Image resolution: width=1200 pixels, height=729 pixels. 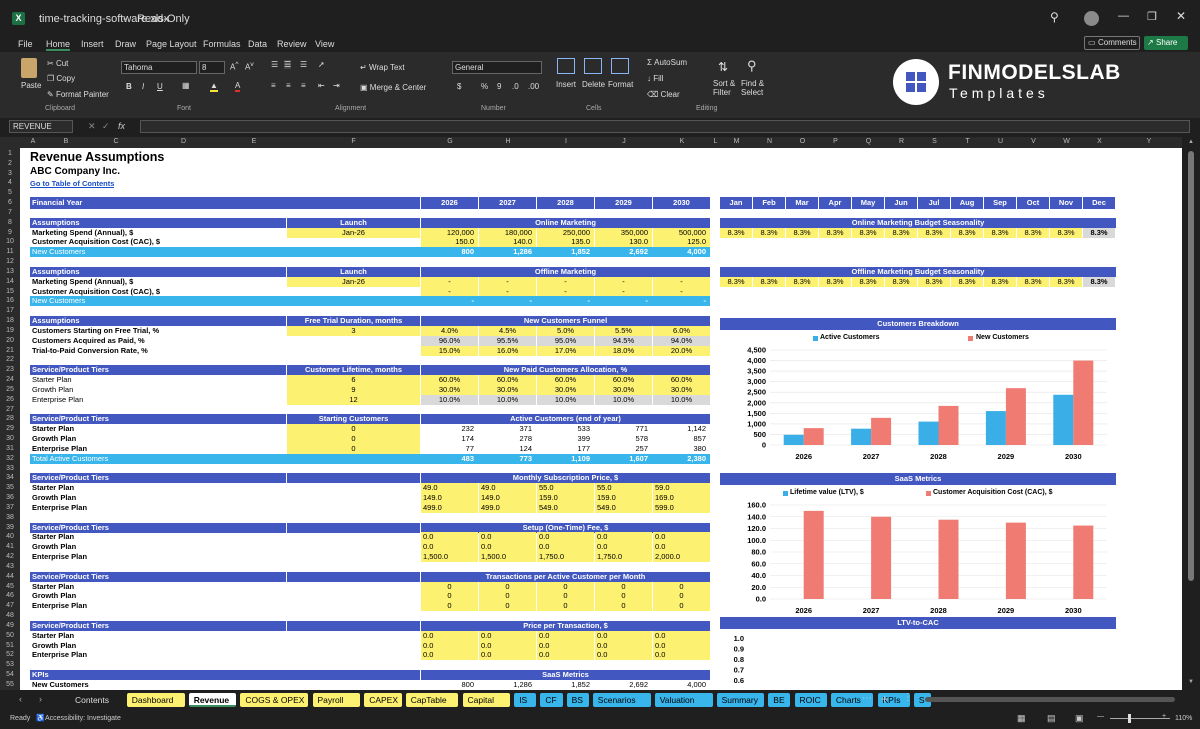 I want to click on name-box: REVENUE, so click(x=41, y=126).